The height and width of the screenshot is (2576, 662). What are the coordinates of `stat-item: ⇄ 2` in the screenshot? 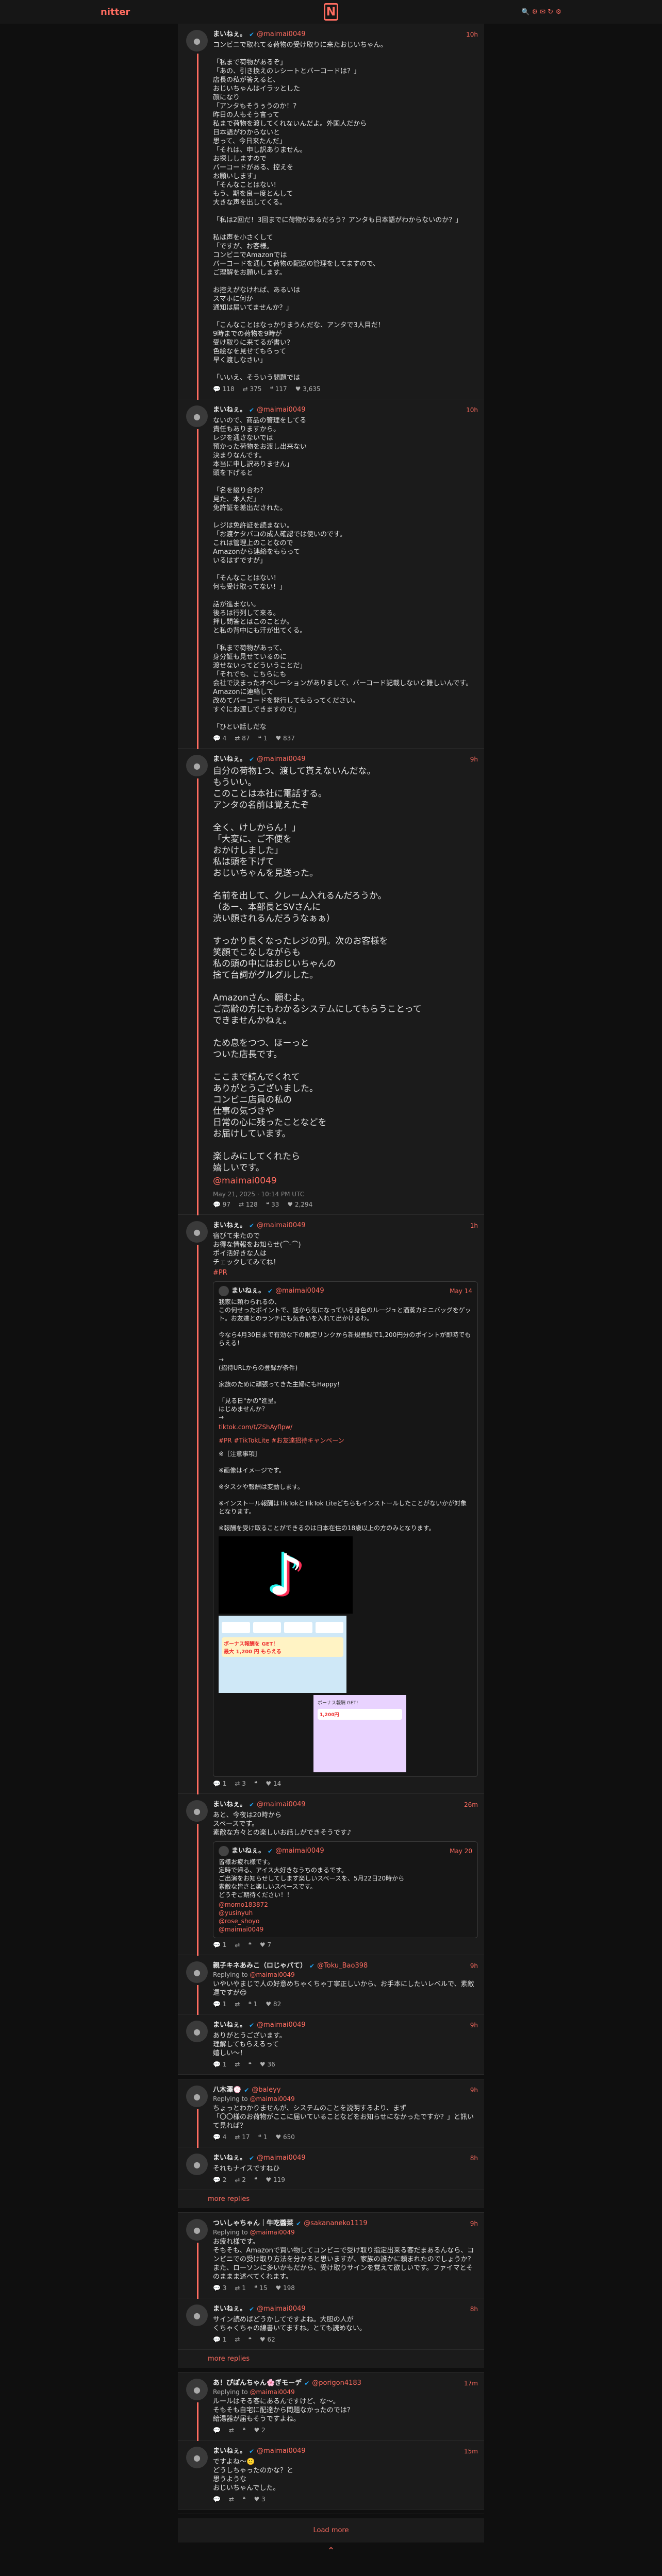 It's located at (241, 2179).